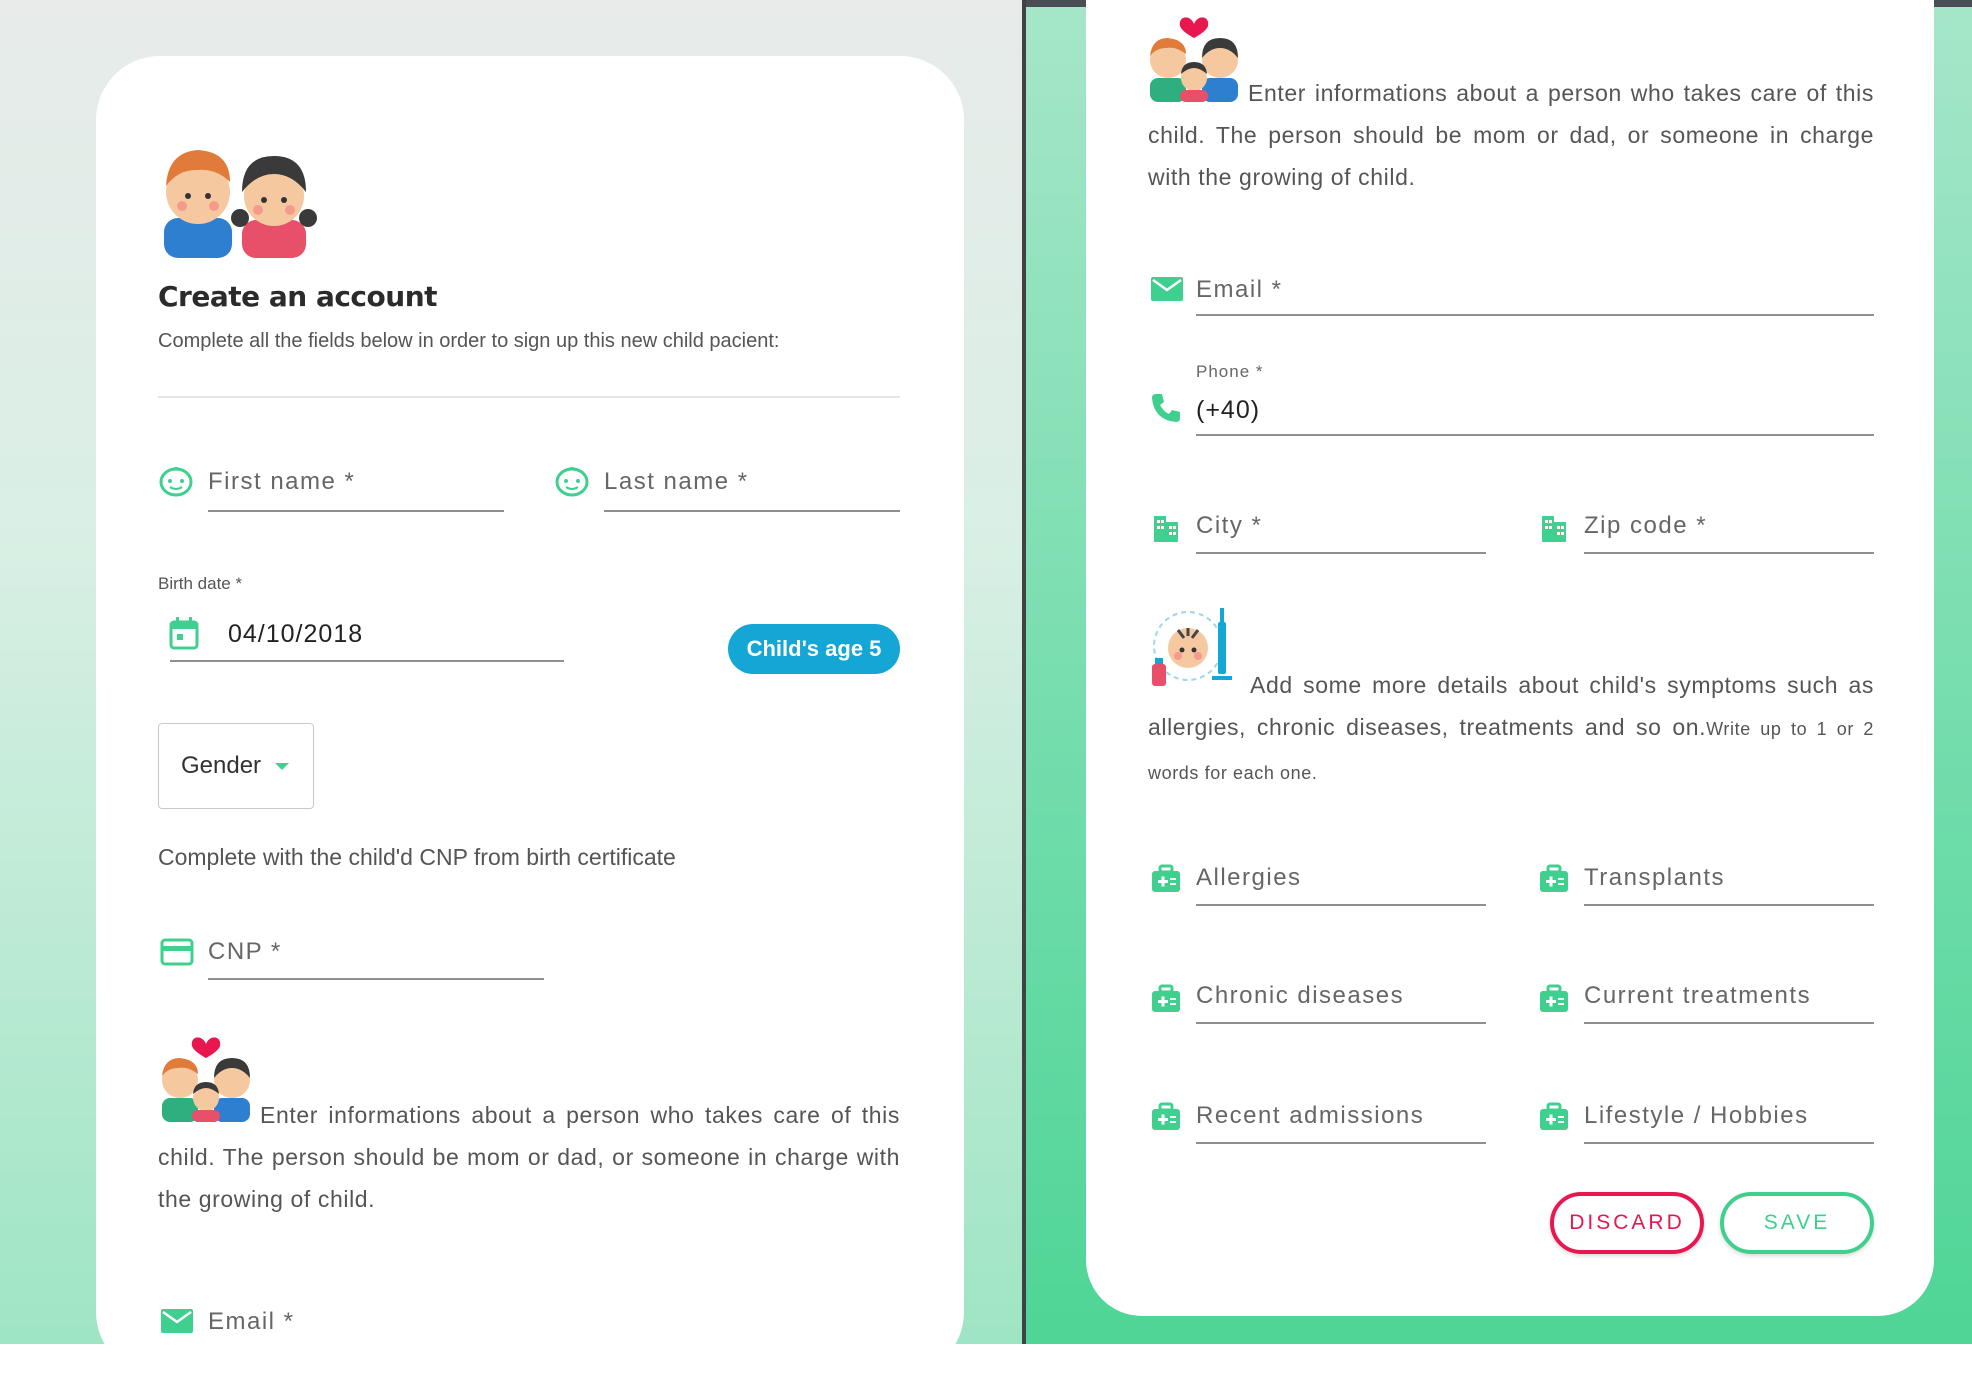  I want to click on phone-input: (+40), so click(1535, 412).